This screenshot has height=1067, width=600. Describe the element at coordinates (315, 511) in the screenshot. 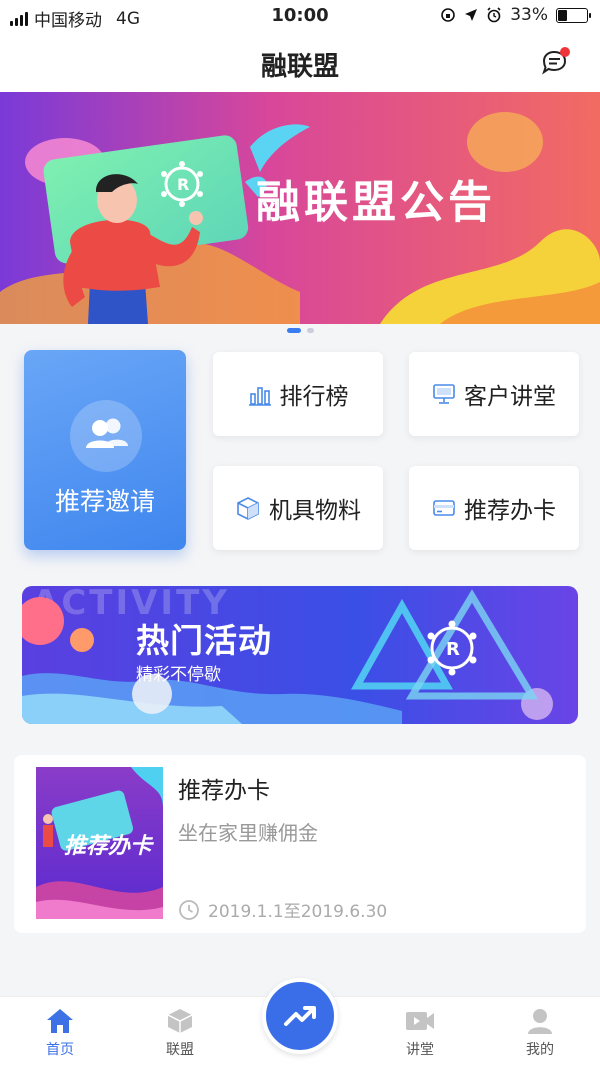

I see `tile-label: 机具物料` at that location.